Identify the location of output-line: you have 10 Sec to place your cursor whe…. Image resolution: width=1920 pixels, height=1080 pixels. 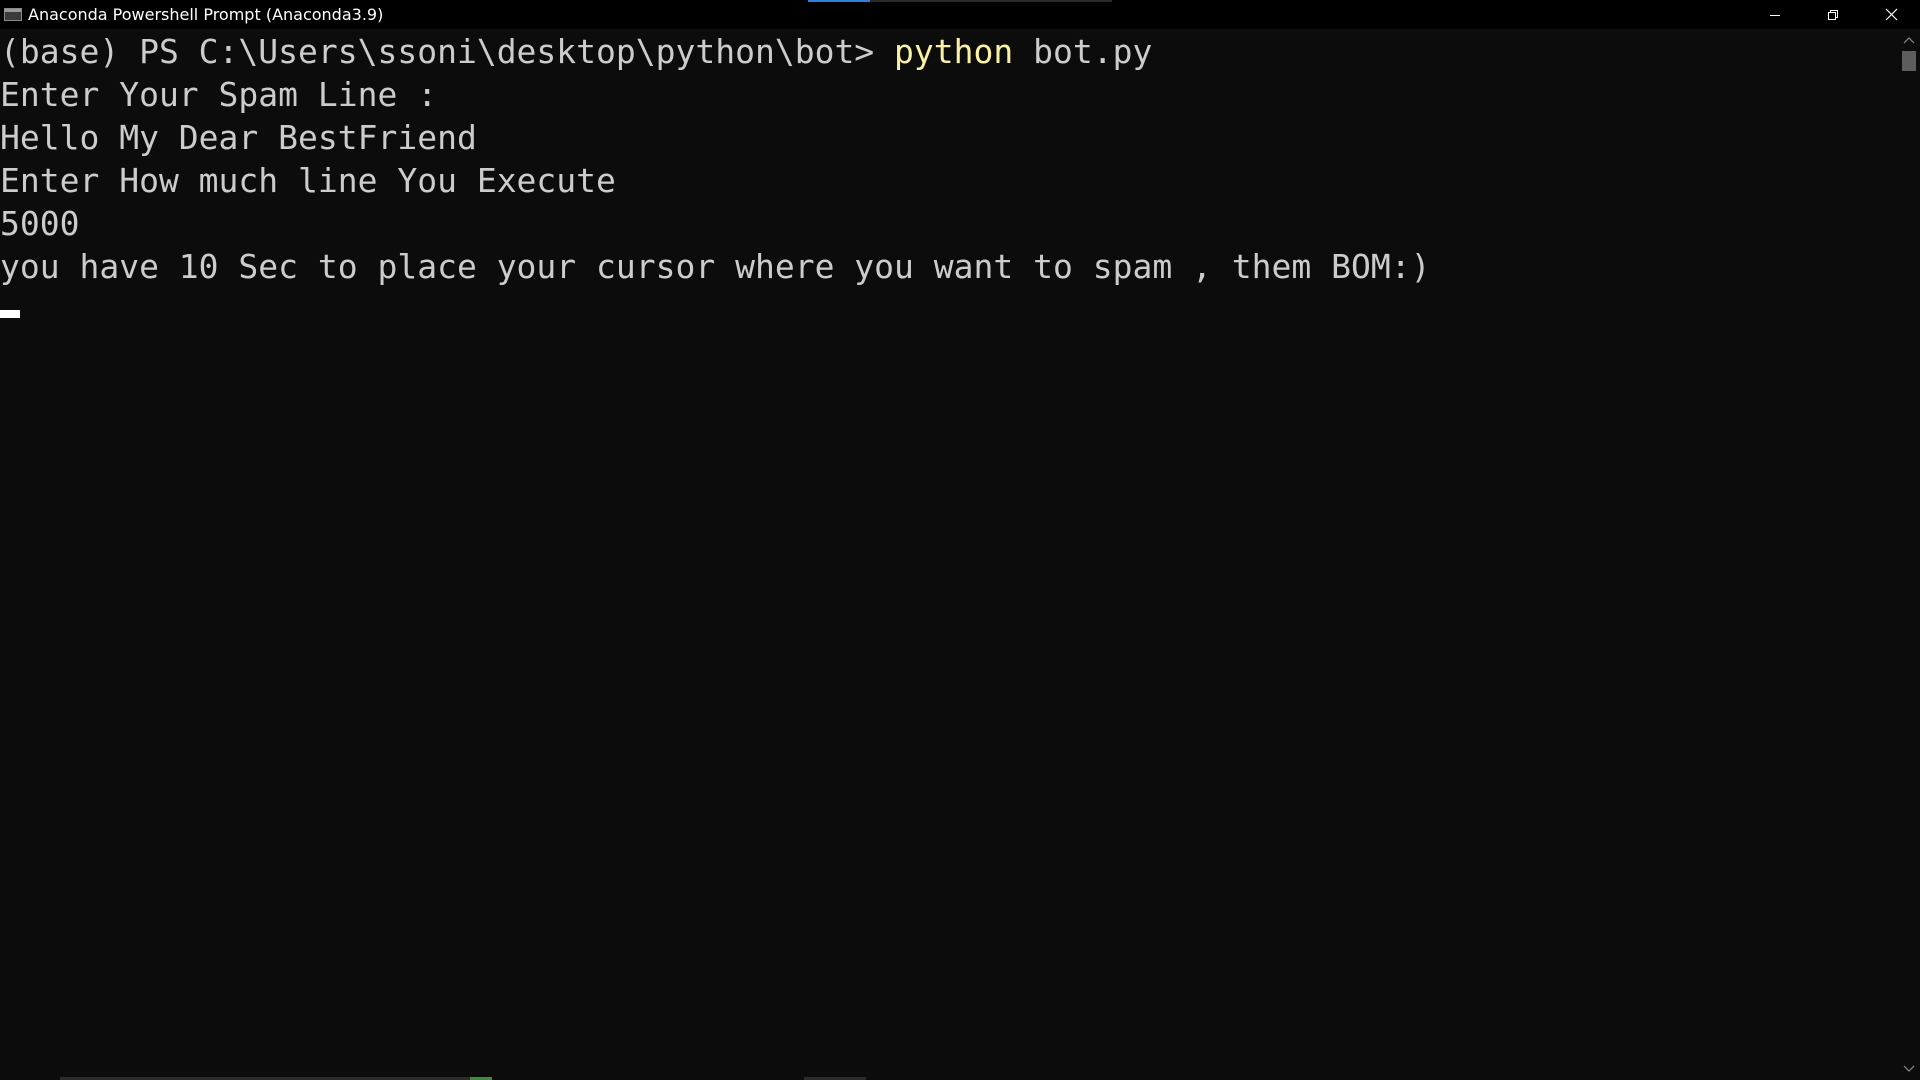
(715, 266).